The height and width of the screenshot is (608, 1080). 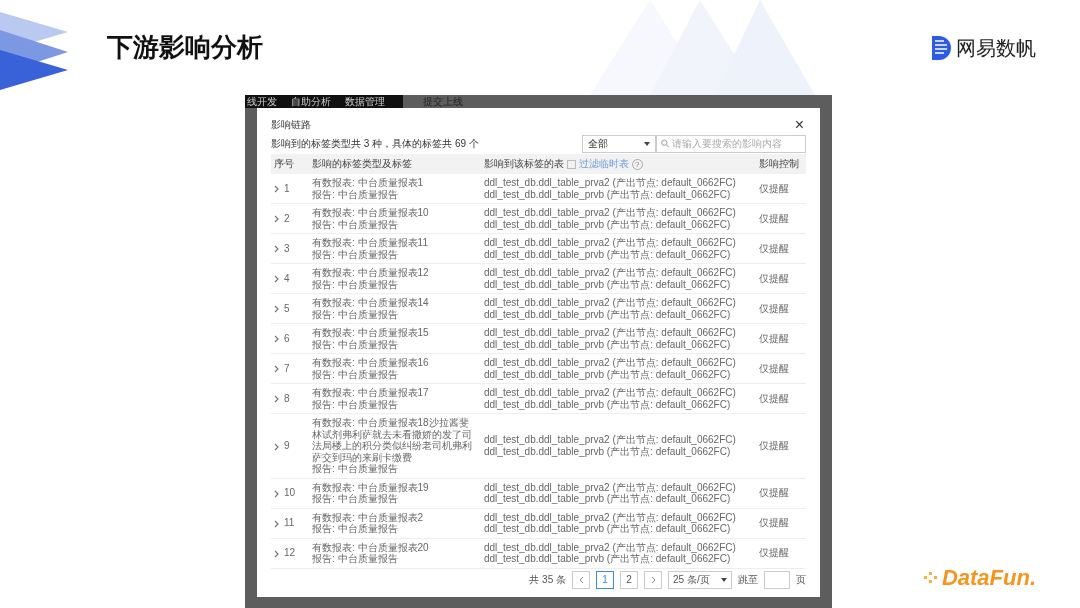 I want to click on tag-text: 有数报表: 中台质量报表16, so click(x=371, y=363).